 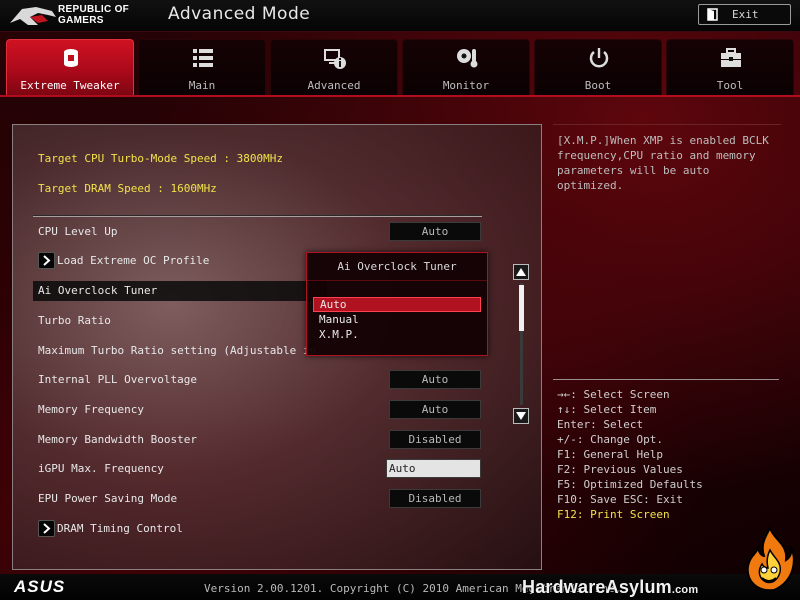 What do you see at coordinates (33, 16) in the screenshot?
I see `rog-logo-icon` at bounding box center [33, 16].